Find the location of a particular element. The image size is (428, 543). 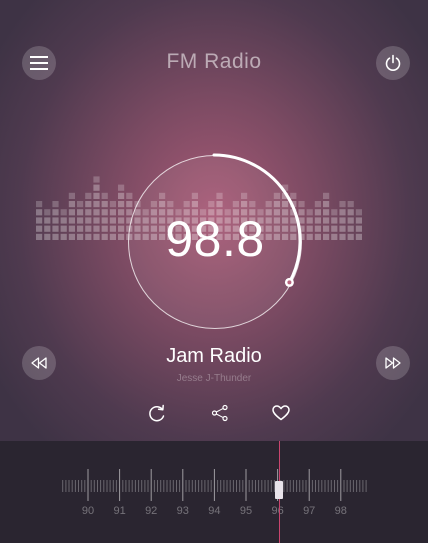

share-icon is located at coordinates (219, 413).